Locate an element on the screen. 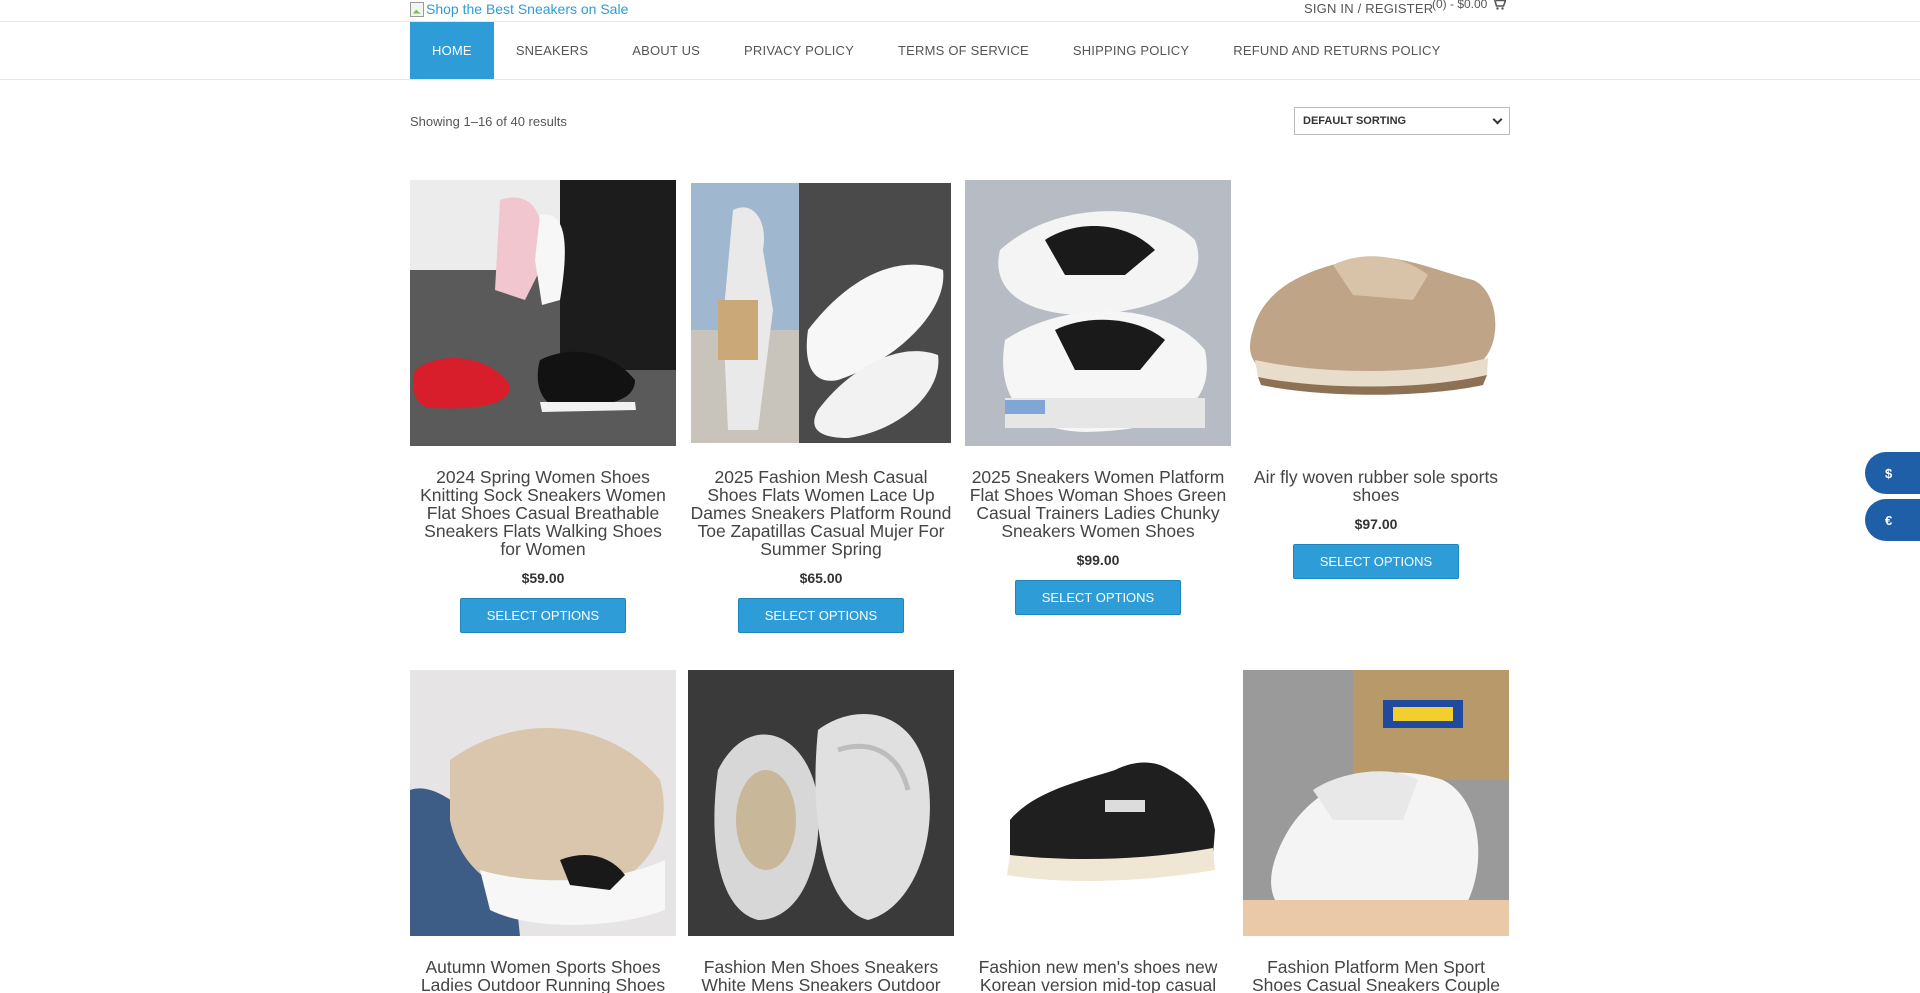 The image size is (1920, 993). sign-in-register-link: SIGN IN / REGISTER is located at coordinates (1368, 8).